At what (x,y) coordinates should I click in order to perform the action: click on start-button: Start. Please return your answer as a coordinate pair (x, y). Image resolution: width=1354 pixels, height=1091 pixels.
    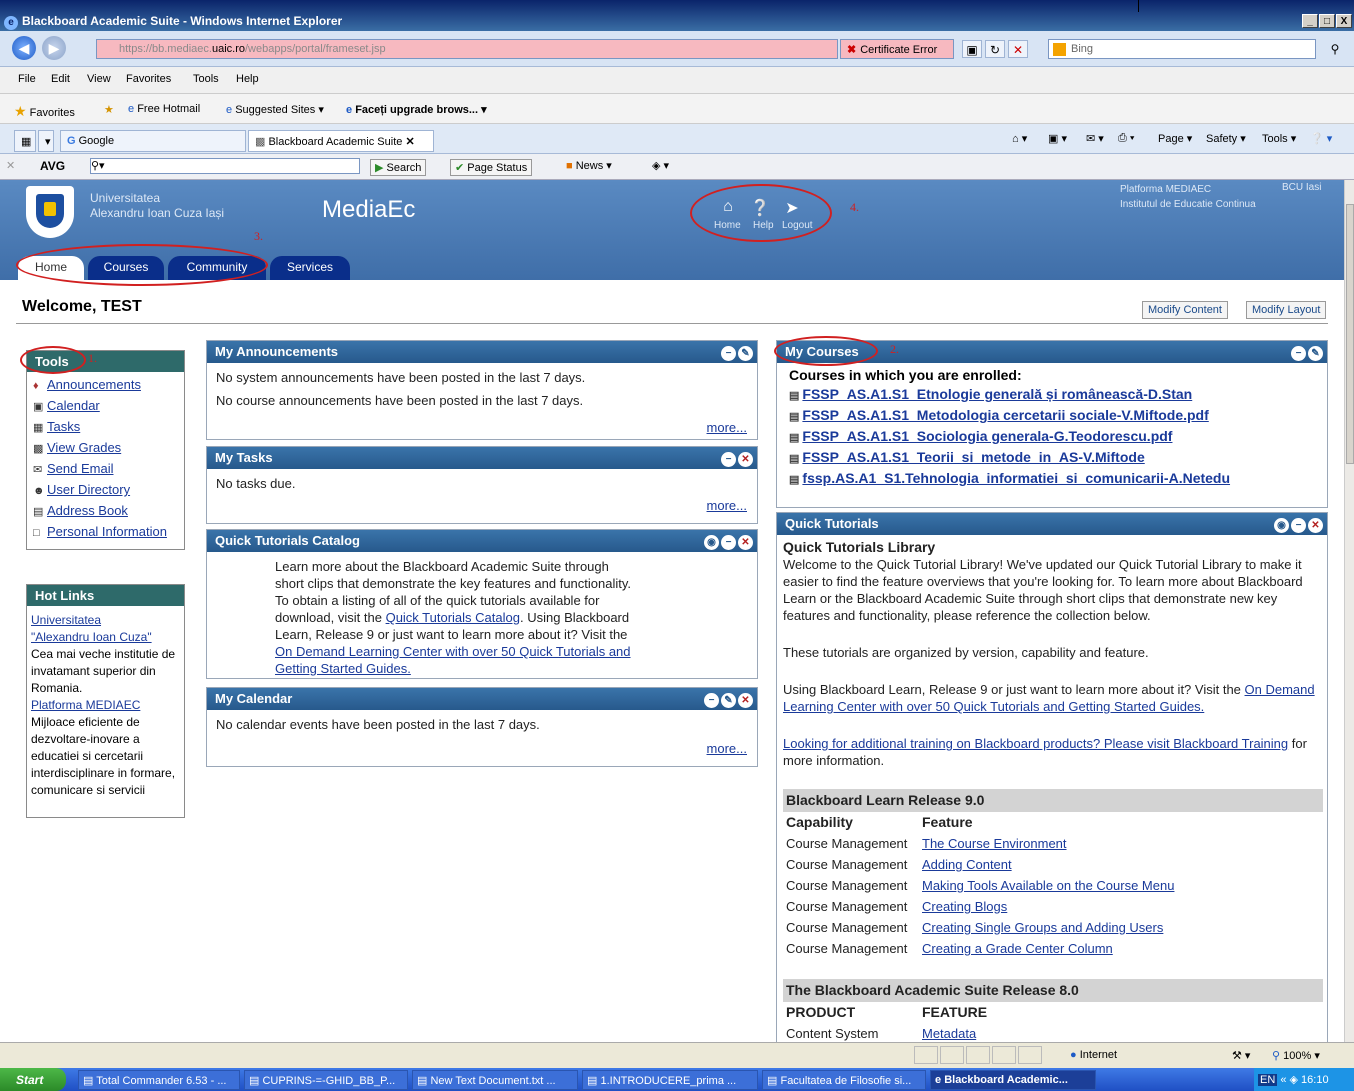
    Looking at the image, I should click on (33, 1079).